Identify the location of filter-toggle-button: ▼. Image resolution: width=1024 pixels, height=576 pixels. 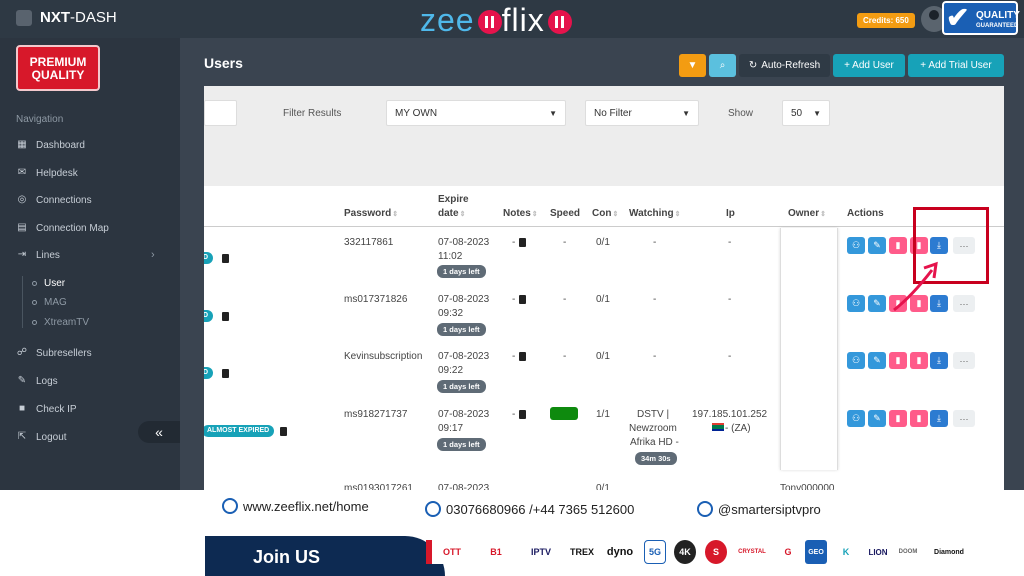
(692, 65).